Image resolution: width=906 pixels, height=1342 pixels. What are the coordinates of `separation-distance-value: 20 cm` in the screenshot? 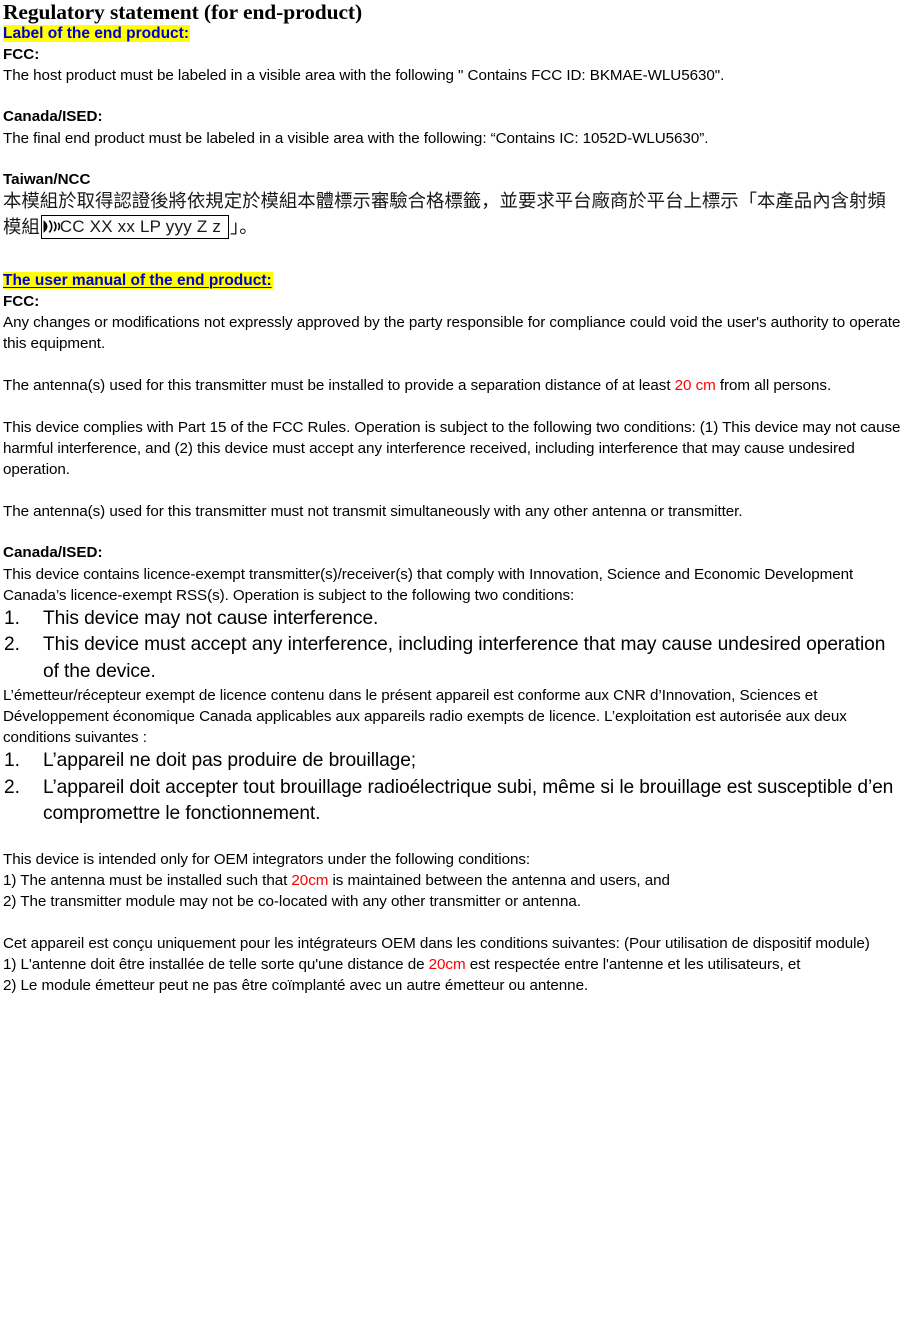 It's located at (695, 385).